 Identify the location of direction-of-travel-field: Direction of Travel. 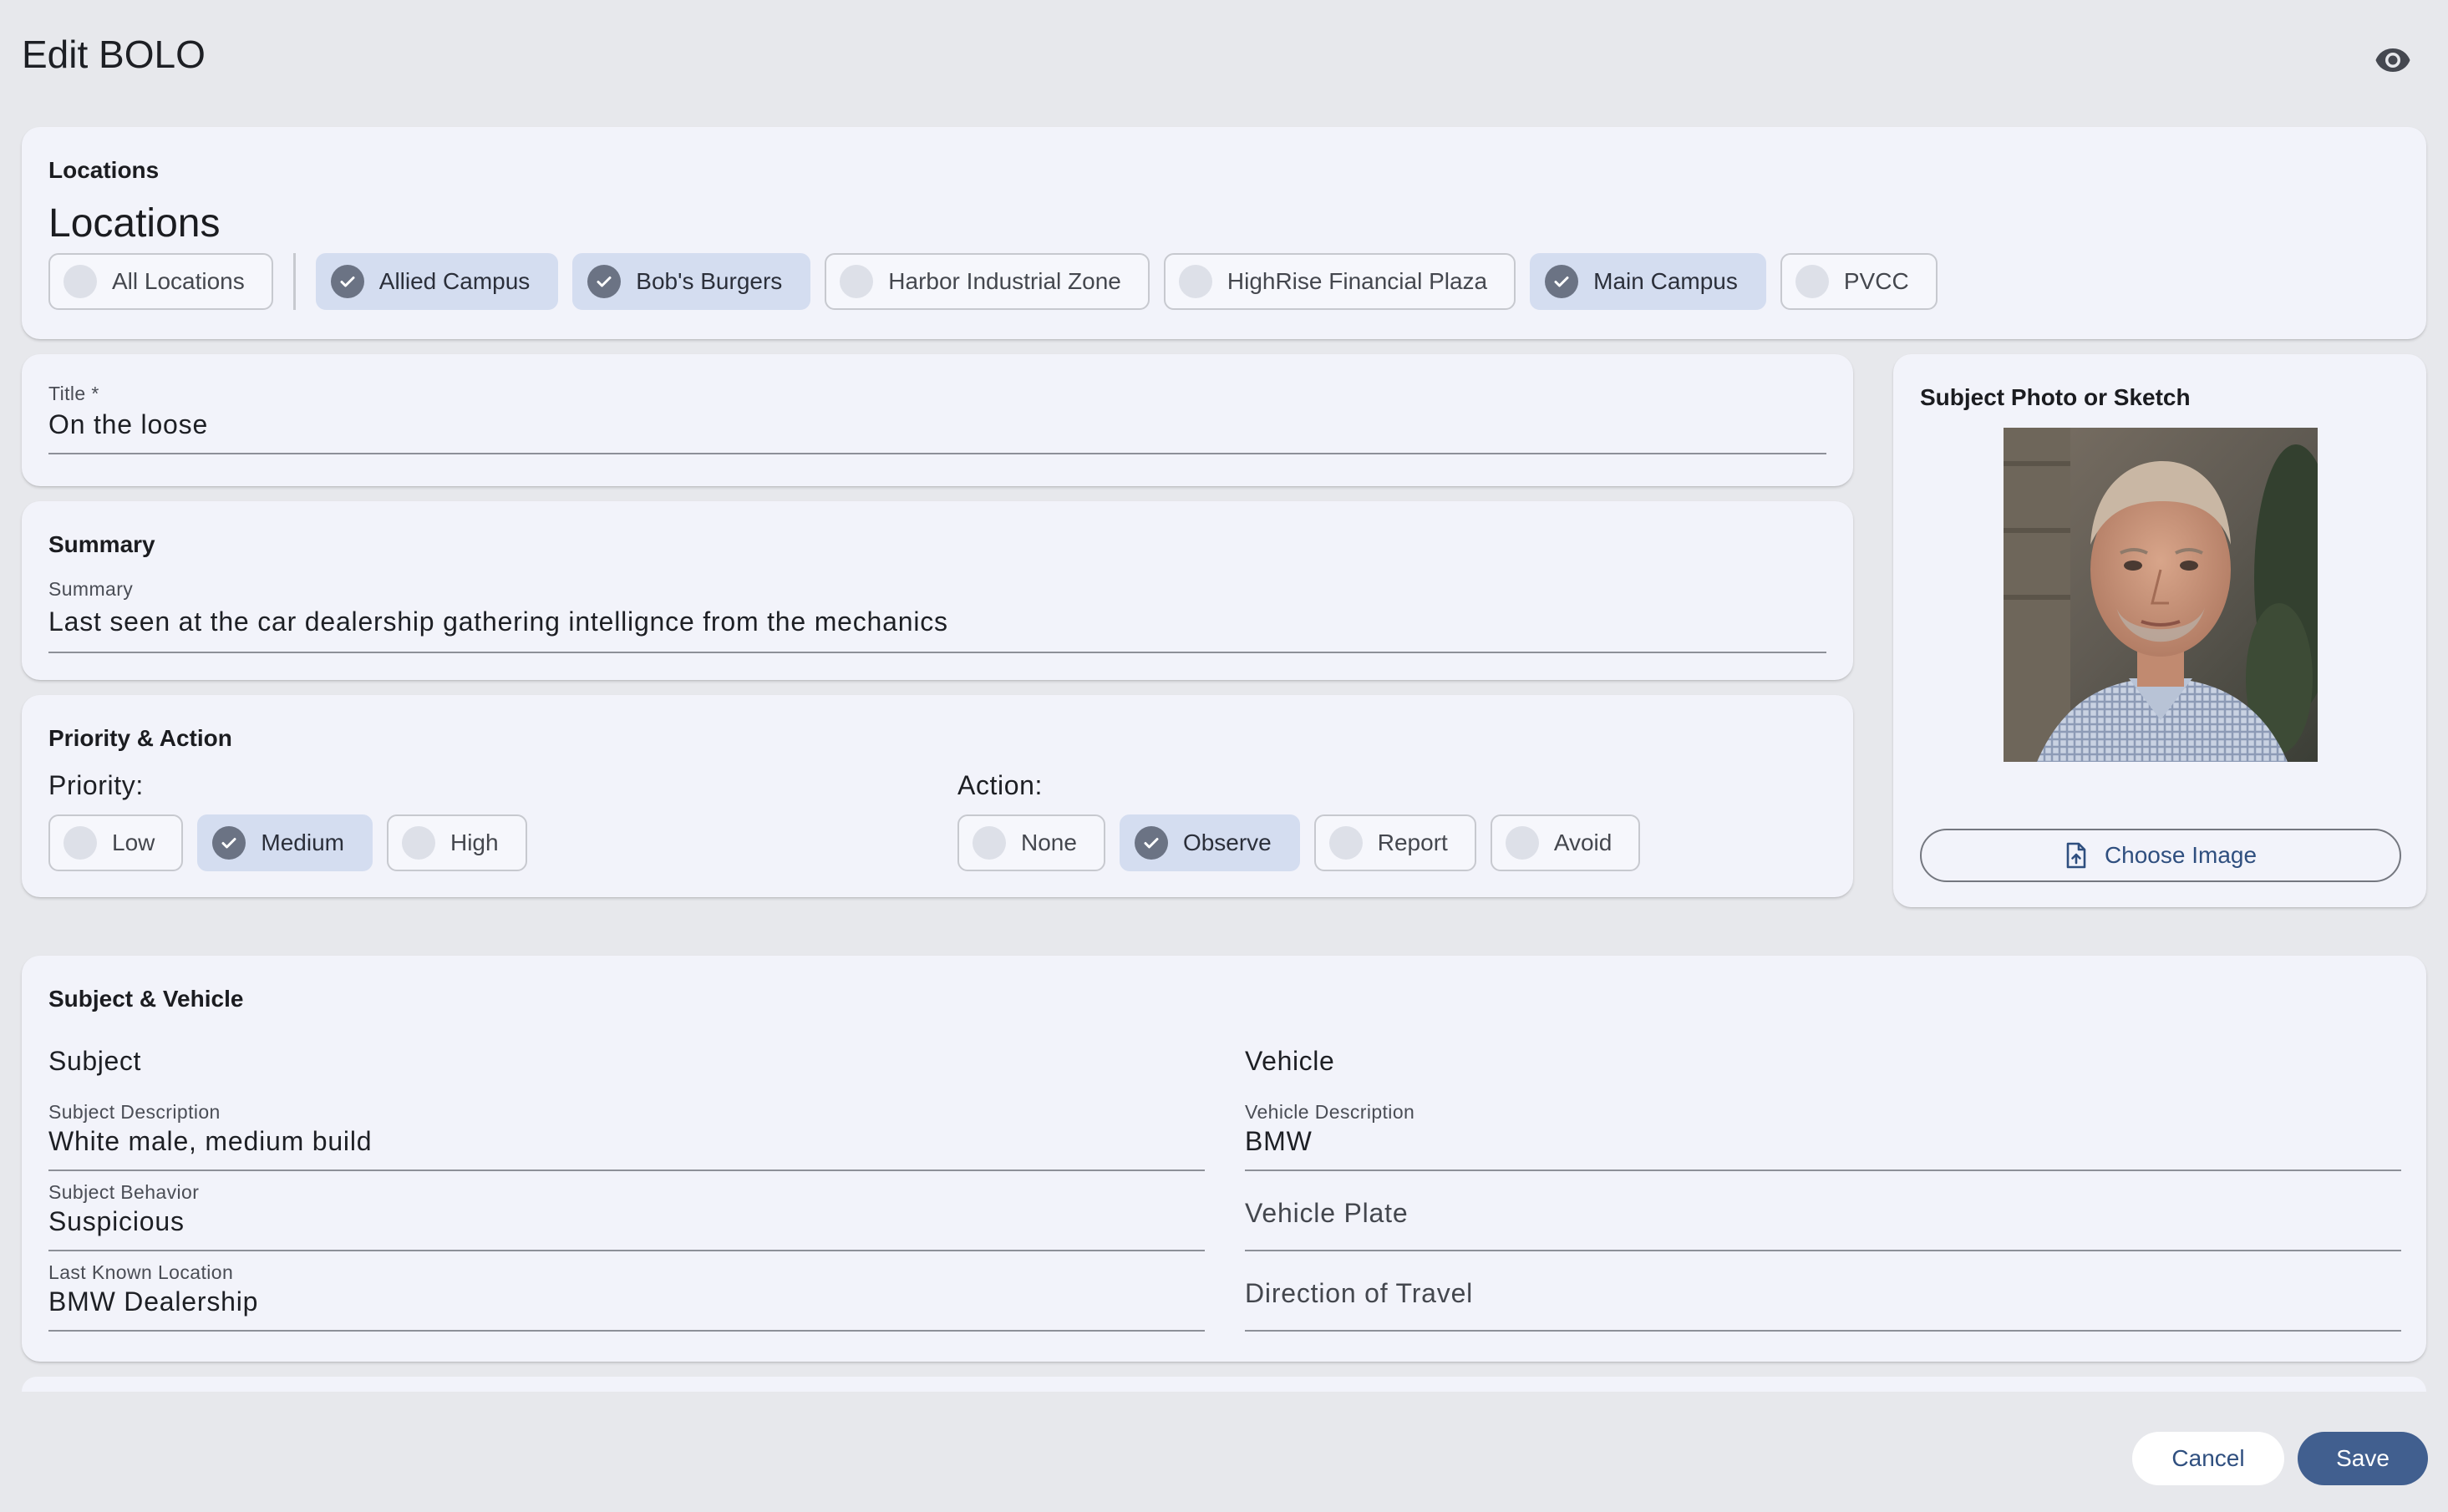
(1823, 1296).